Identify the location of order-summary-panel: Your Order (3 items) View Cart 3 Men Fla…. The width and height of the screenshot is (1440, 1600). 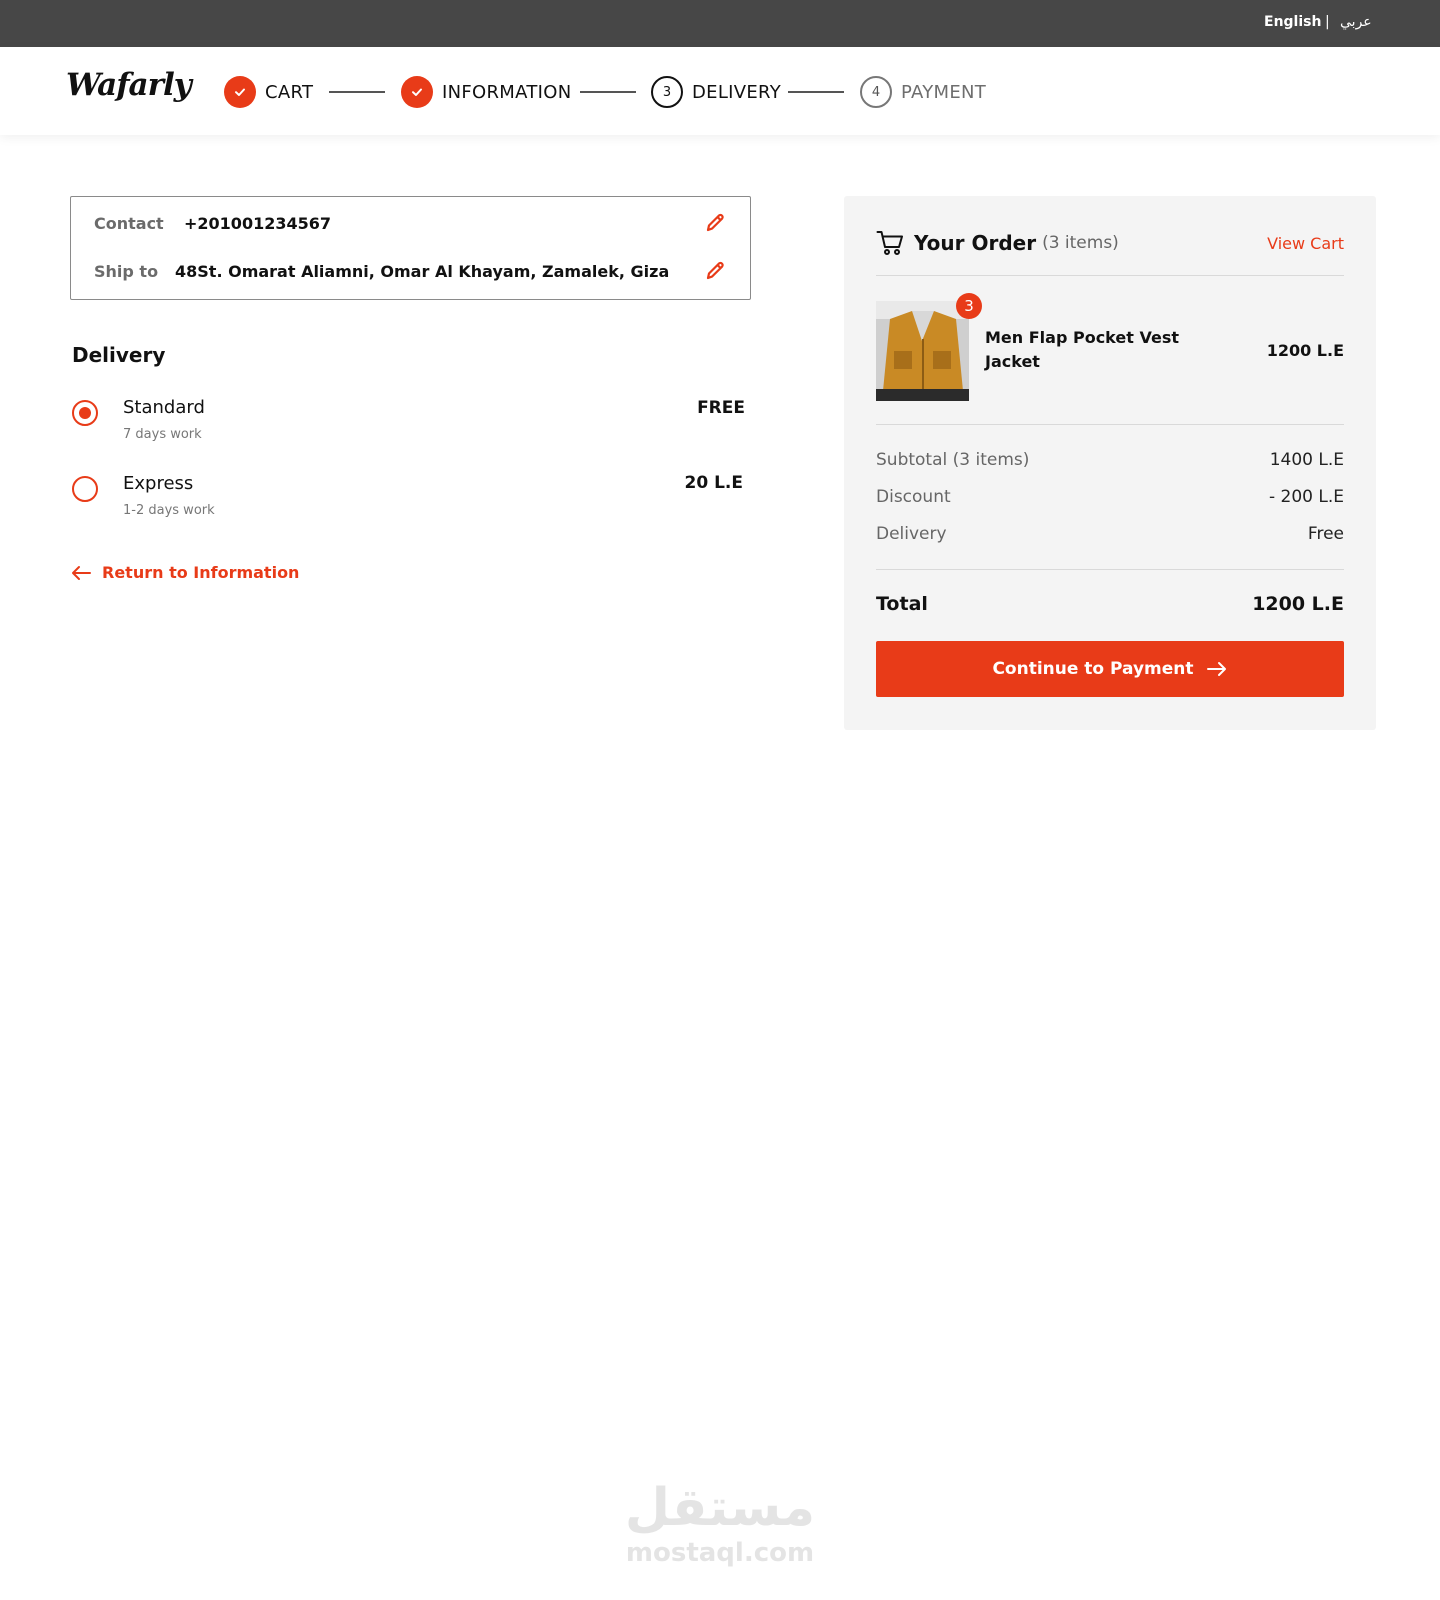
(1110, 463).